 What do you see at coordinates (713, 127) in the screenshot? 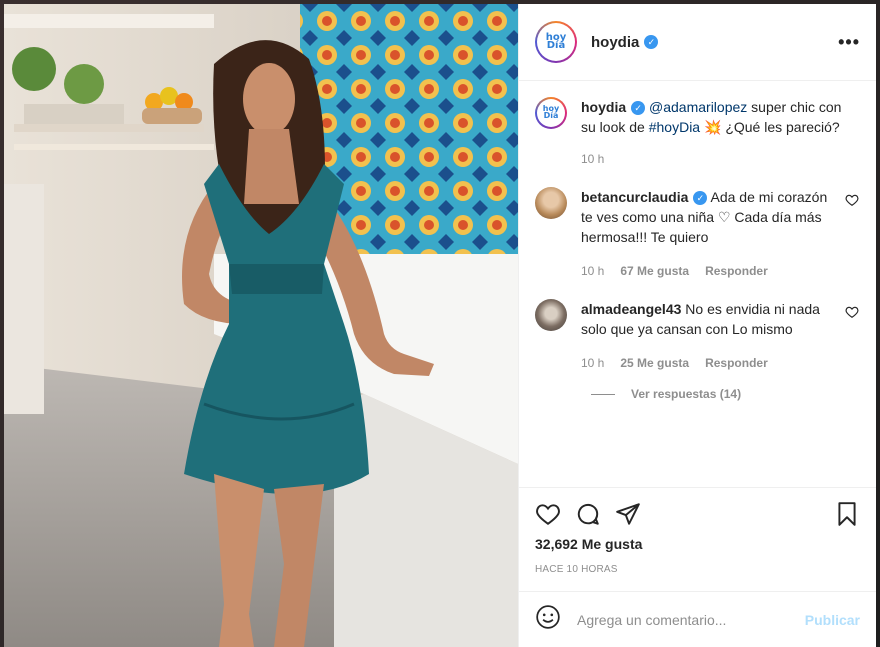
I see `emoji: 💥` at bounding box center [713, 127].